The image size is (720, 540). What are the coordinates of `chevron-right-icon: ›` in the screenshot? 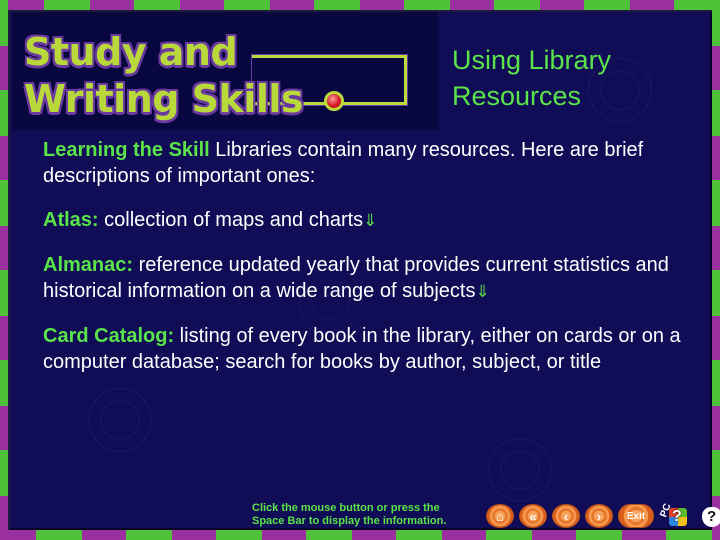 It's located at (599, 516).